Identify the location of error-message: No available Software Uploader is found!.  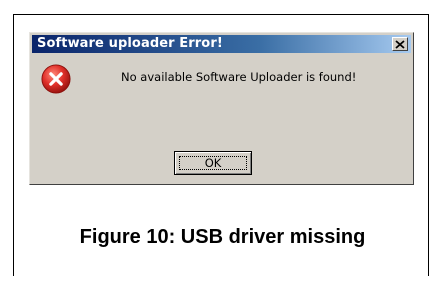
(239, 77).